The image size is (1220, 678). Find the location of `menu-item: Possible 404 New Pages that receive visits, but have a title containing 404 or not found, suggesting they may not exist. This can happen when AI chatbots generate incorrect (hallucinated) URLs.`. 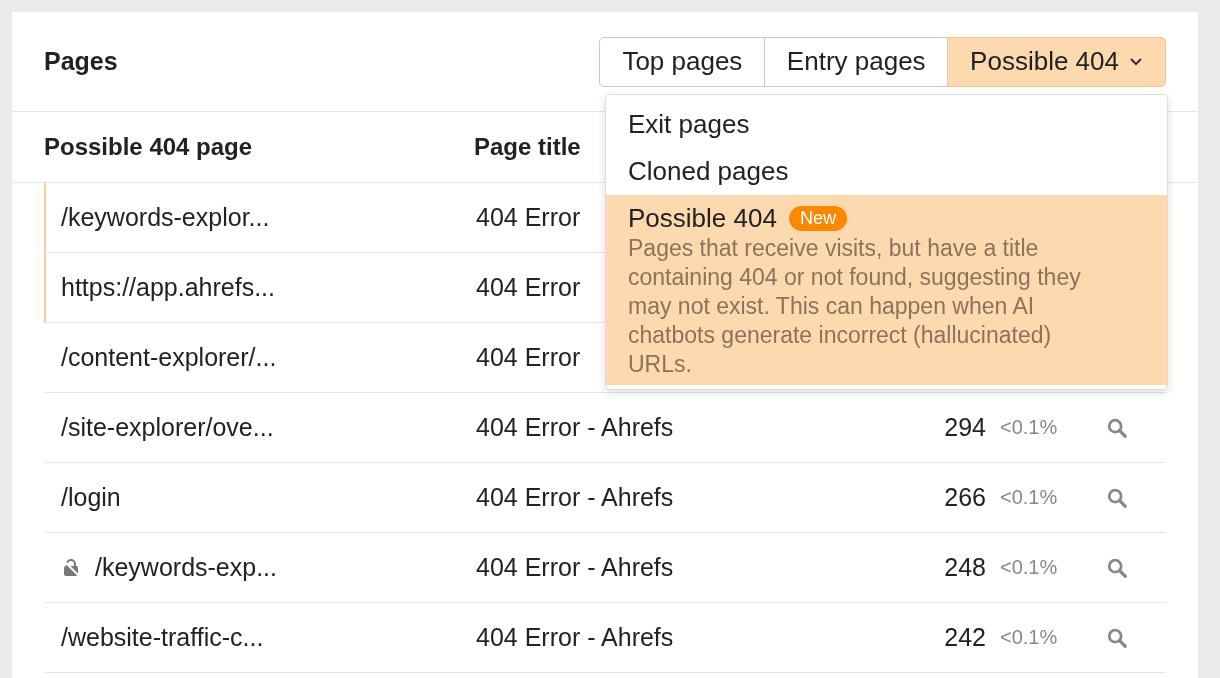

menu-item: Possible 404 New Pages that receive visits, but have a title containing 404 or not found, suggesting they may not exist. This can happen when AI chatbots generate incorrect (hallucinated) URLs. is located at coordinates (886, 290).